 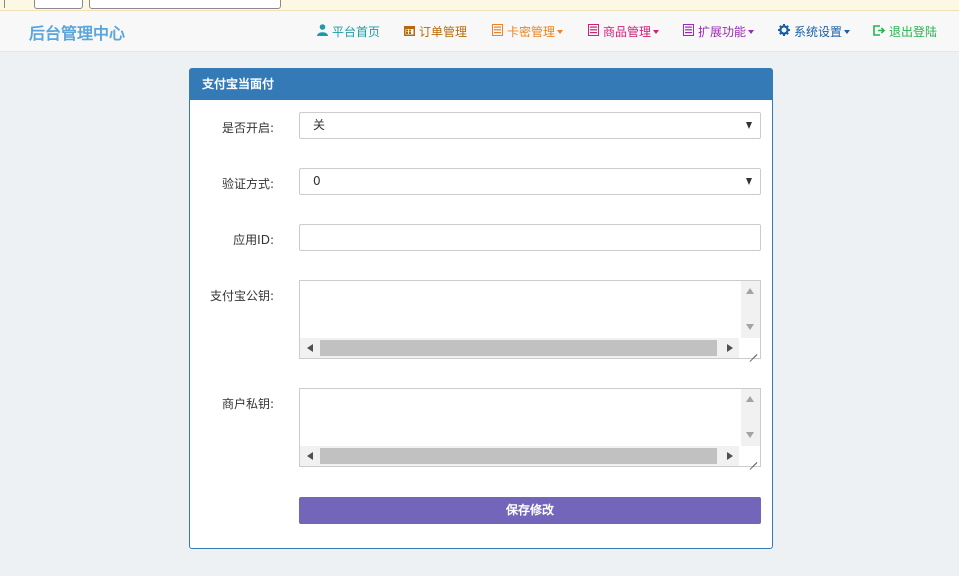 What do you see at coordinates (253, 240) in the screenshot?
I see `appid-label: 应用ID:` at bounding box center [253, 240].